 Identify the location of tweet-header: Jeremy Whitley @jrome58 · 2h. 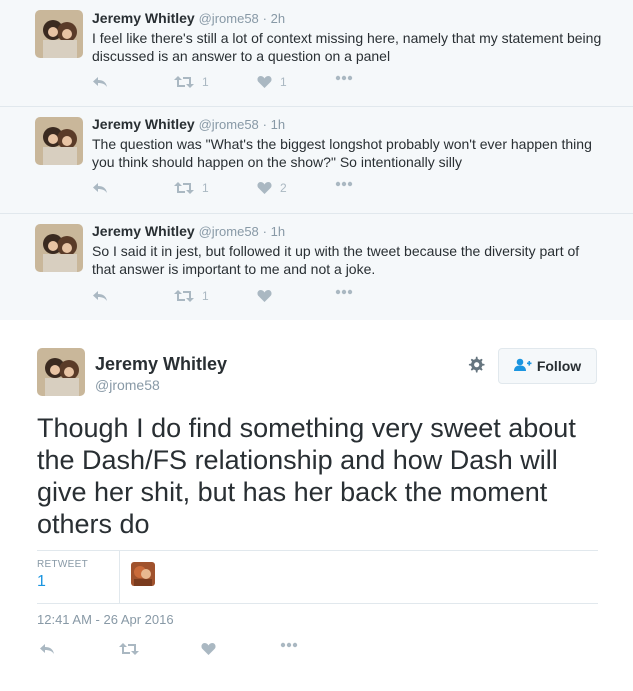
(188, 18).